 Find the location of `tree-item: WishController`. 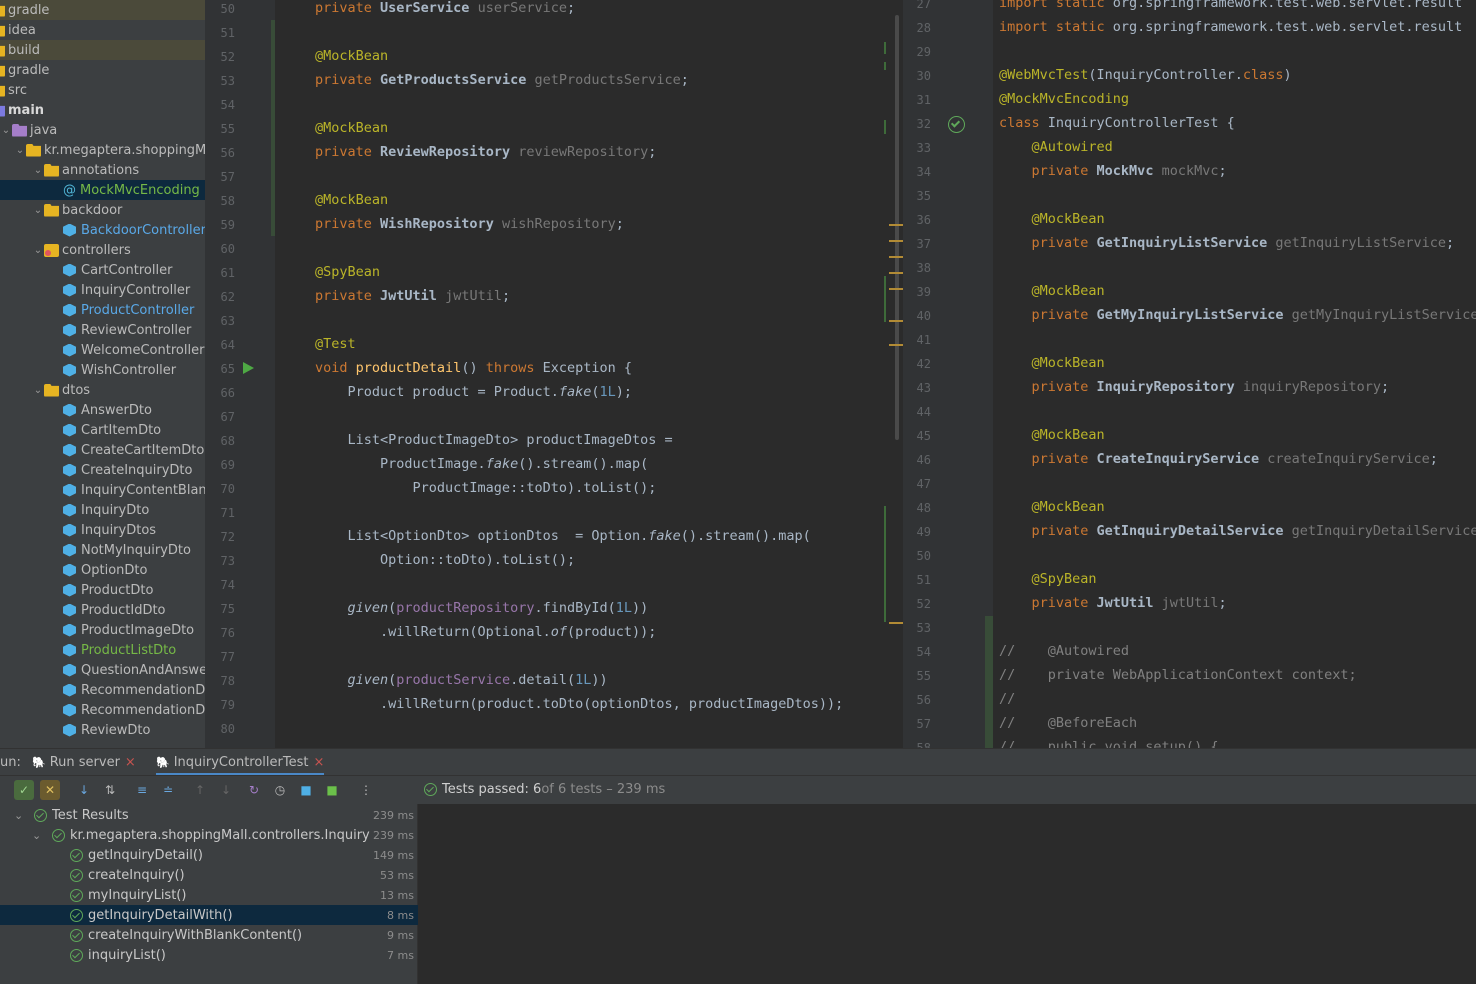

tree-item: WishController is located at coordinates (102, 370).